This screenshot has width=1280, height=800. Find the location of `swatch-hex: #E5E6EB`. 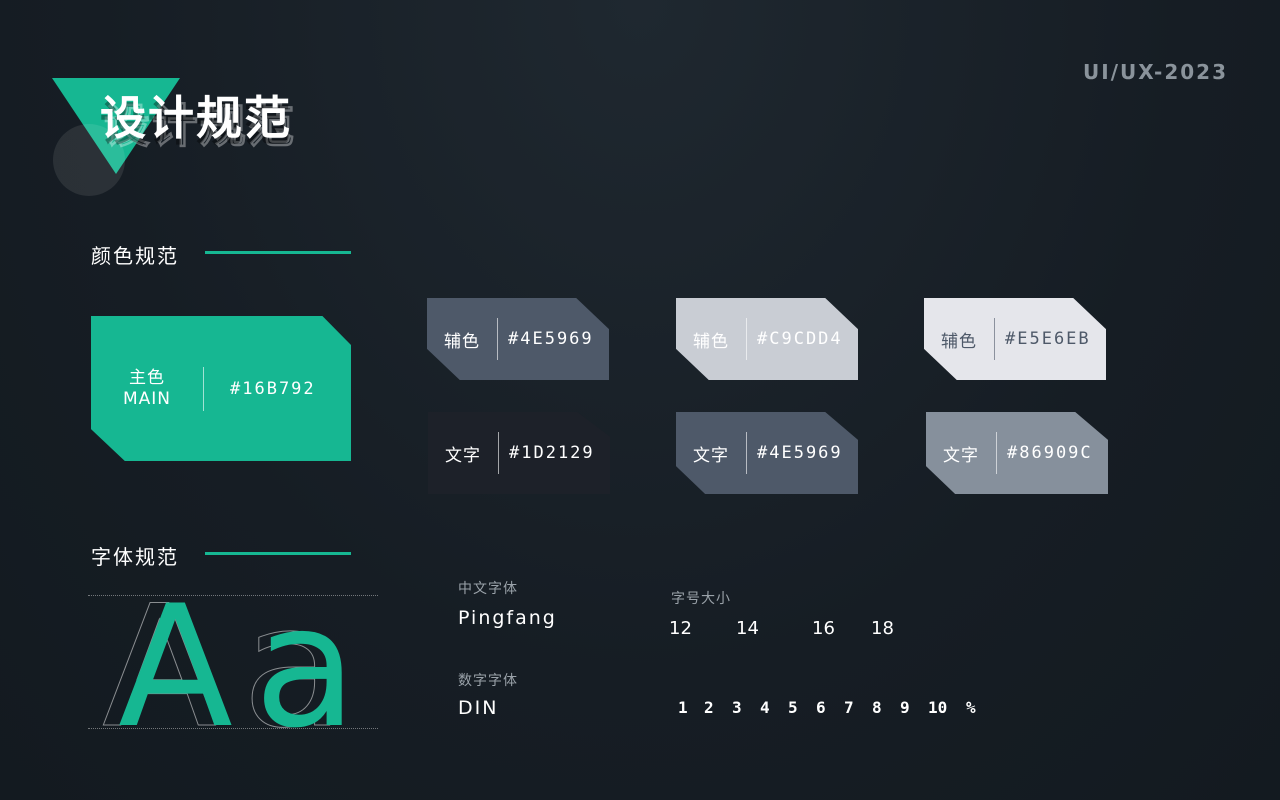

swatch-hex: #E5E6EB is located at coordinates (1048, 339).